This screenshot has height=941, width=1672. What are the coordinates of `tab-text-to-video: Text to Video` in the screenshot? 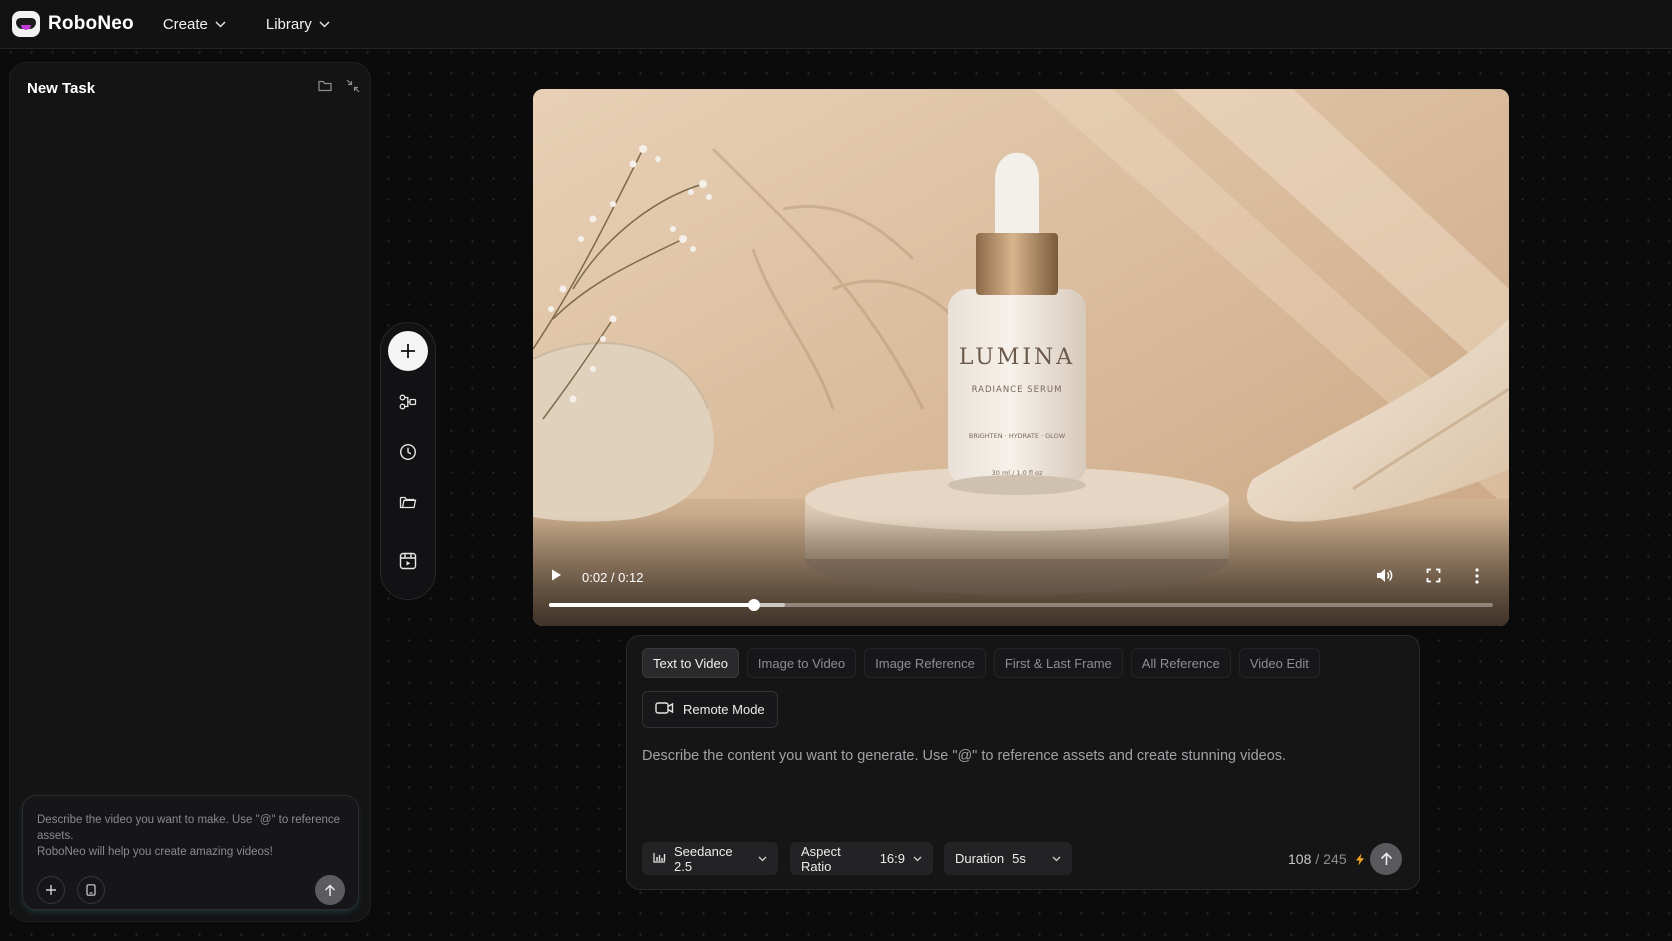 It's located at (690, 663).